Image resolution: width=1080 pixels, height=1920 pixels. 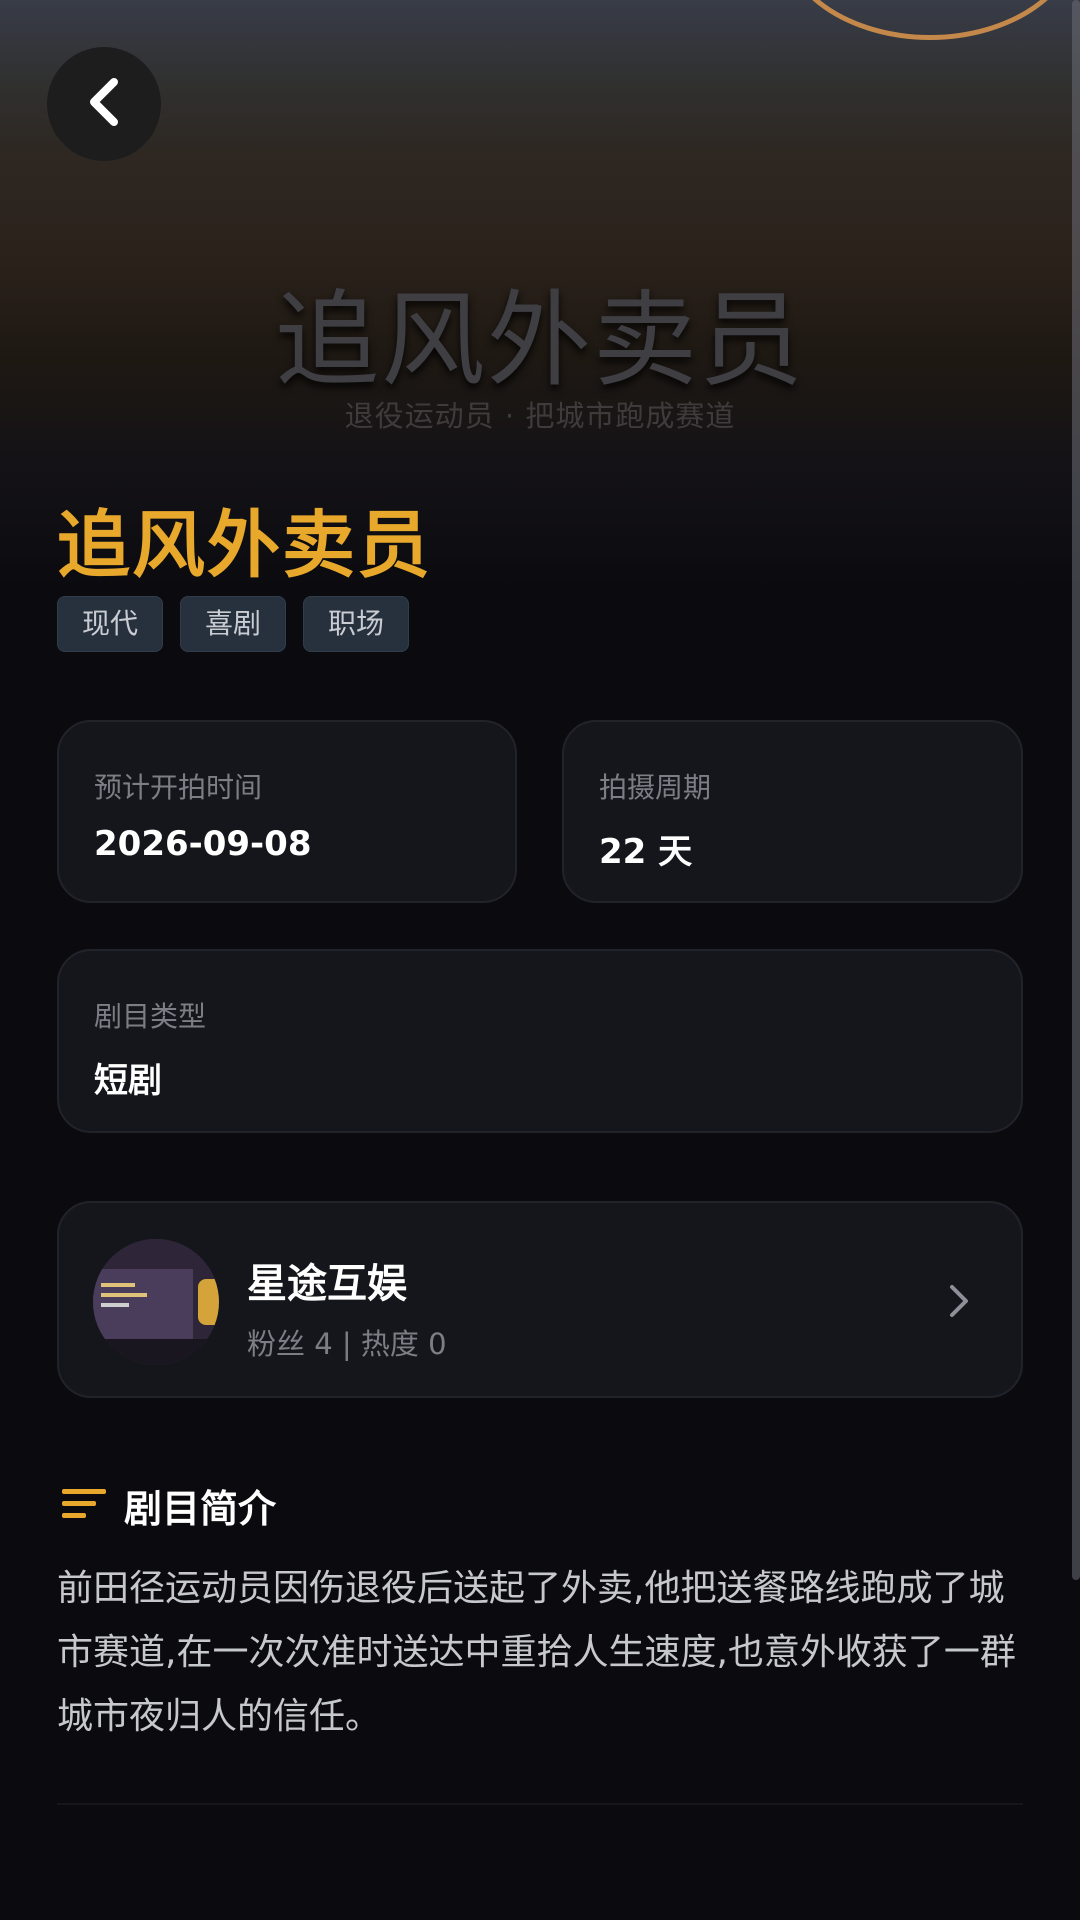 I want to click on studio-stats: 粉丝 4 | 热度 0, so click(x=347, y=1344).